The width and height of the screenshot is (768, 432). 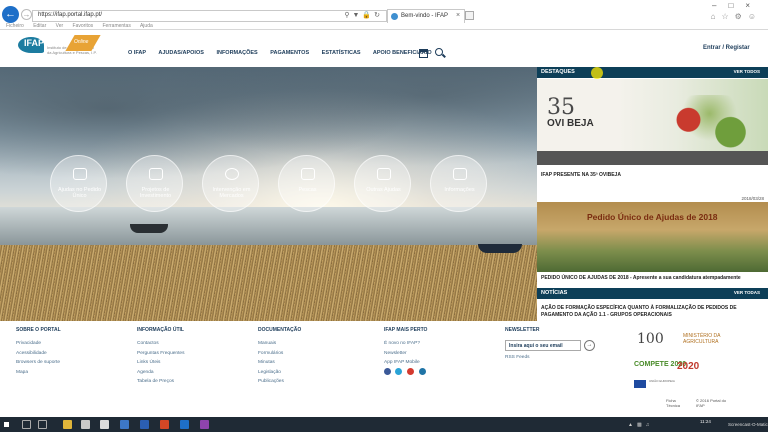 What do you see at coordinates (181, 53) in the screenshot?
I see `nav-ajudas-apoios: AJUDAS/APOIOS` at bounding box center [181, 53].